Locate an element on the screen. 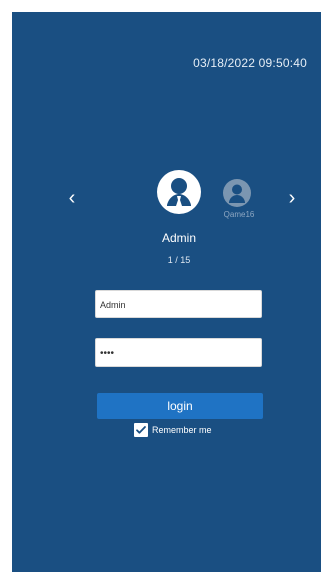 This screenshot has width=334, height=573. user-icon is located at coordinates (237, 193).